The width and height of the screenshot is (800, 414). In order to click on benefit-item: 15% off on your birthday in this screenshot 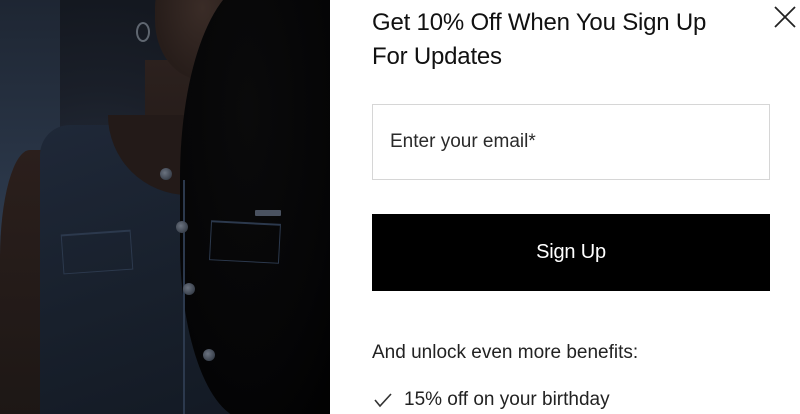, I will do `click(491, 400)`.